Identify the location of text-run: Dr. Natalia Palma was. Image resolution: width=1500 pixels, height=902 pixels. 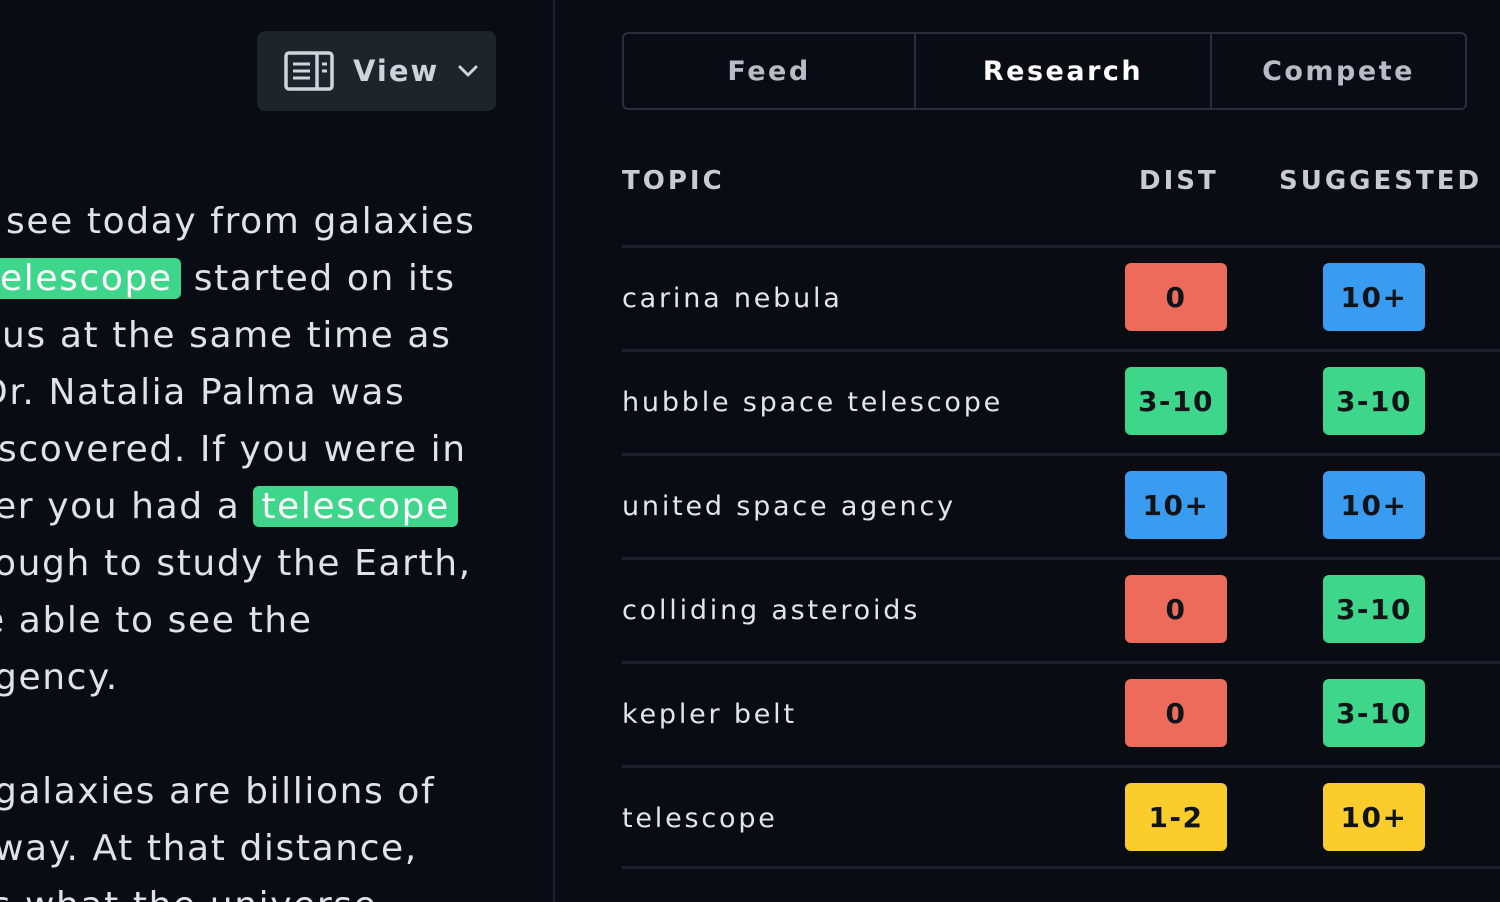
(203, 392).